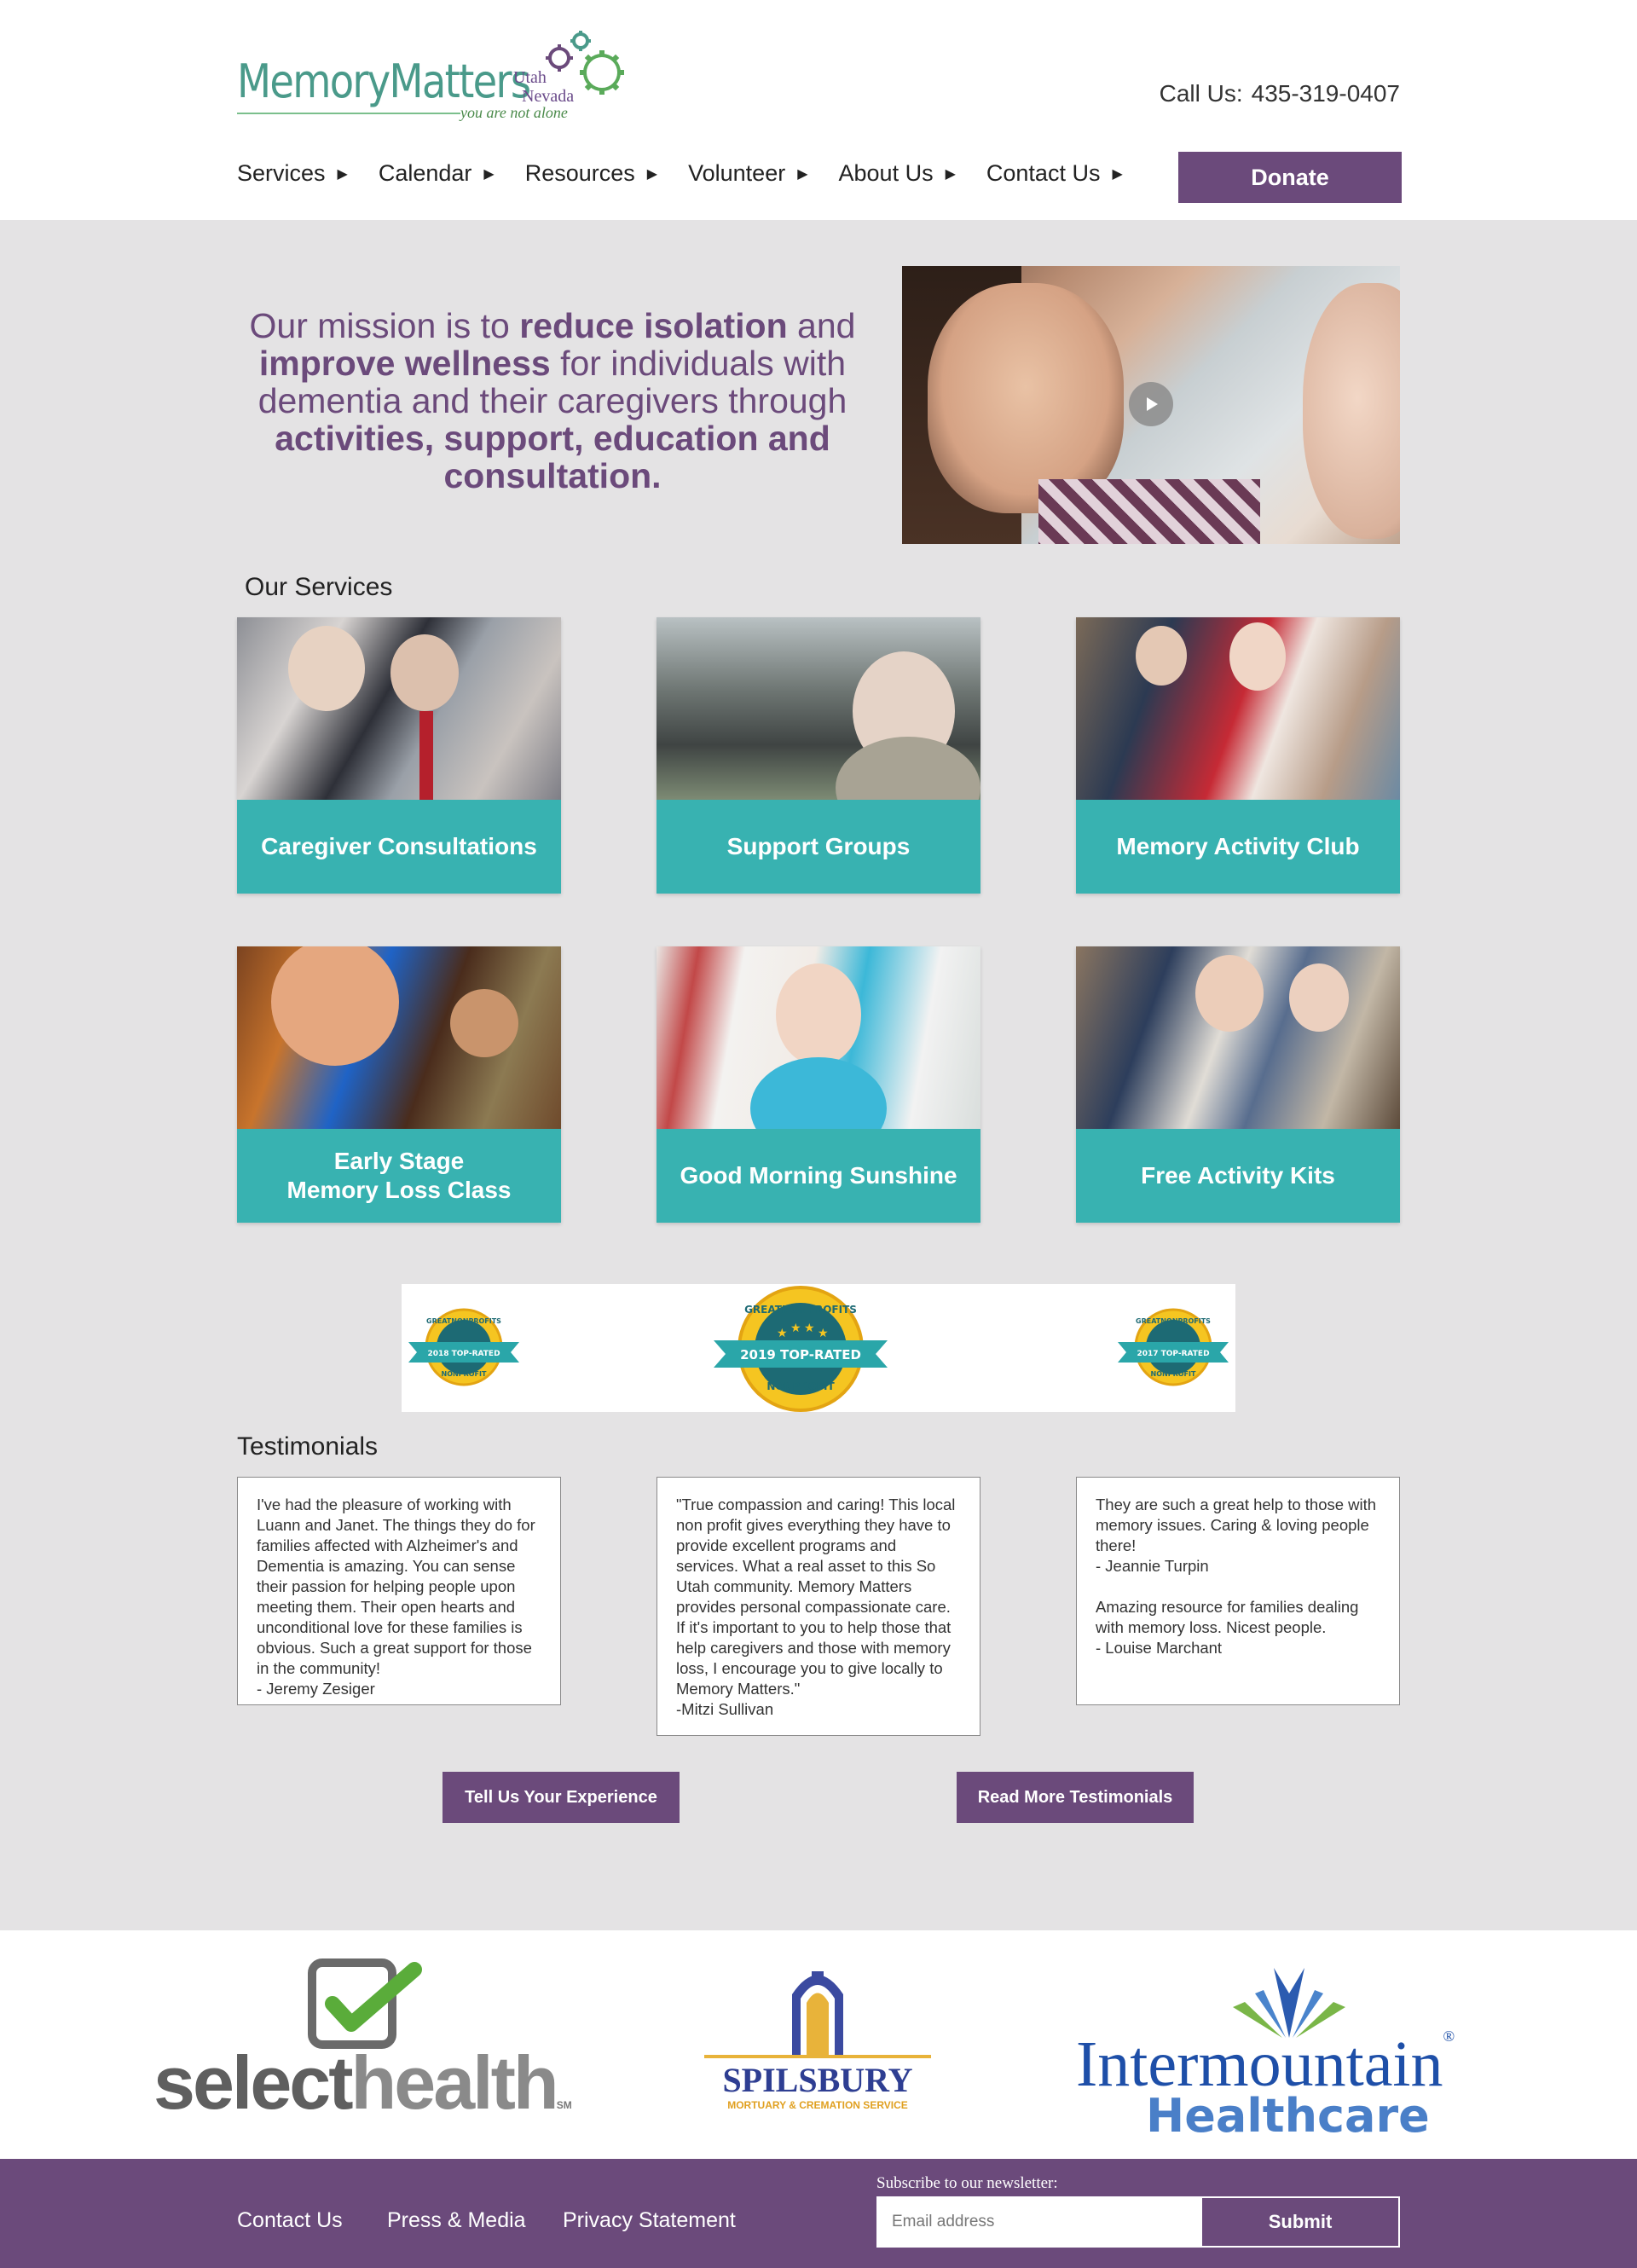 The width and height of the screenshot is (1637, 2268). Describe the element at coordinates (591, 173) in the screenshot. I see `nav-resources: Resources ▶` at that location.